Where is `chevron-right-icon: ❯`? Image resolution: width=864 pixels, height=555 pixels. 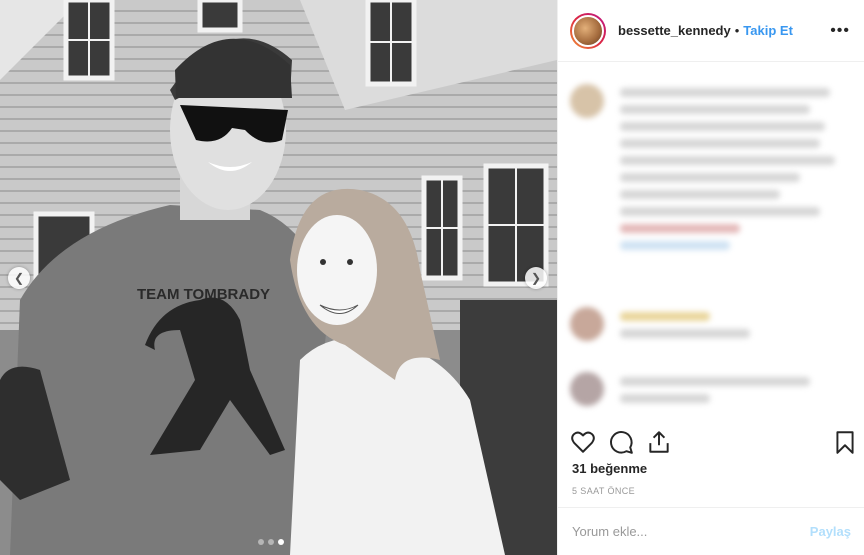 chevron-right-icon: ❯ is located at coordinates (536, 278).